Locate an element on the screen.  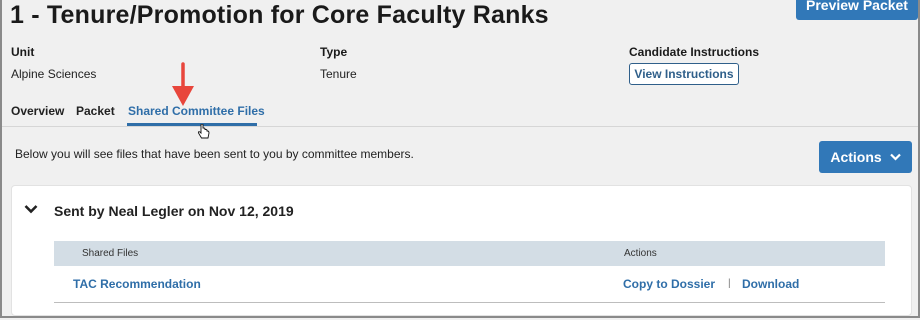
type-label: Type is located at coordinates (334, 52).